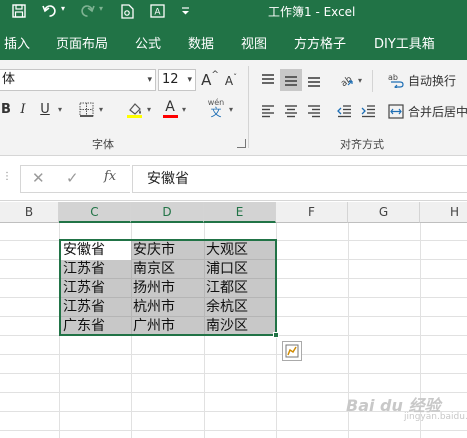  I want to click on column-header-h: H, so click(443, 212).